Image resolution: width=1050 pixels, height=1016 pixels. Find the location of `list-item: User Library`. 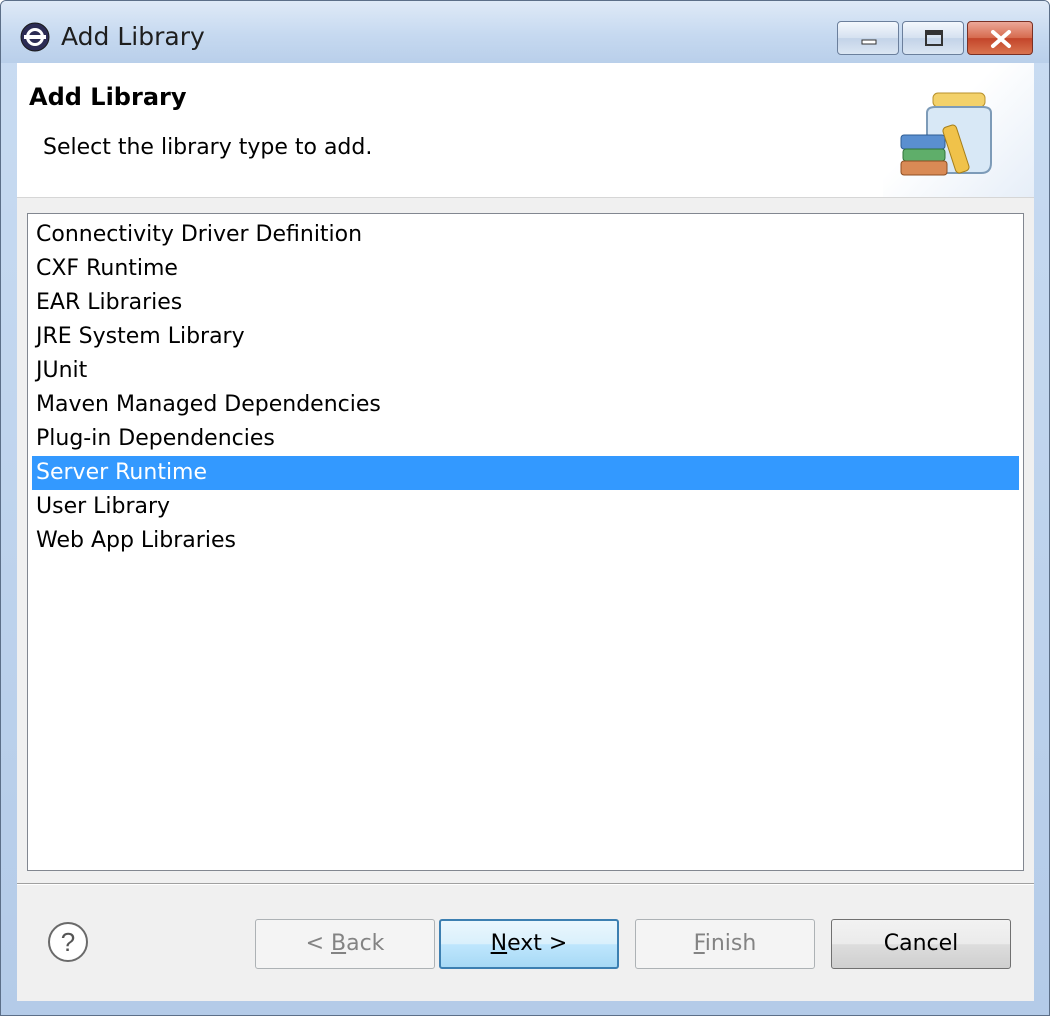

list-item: User Library is located at coordinates (525, 507).